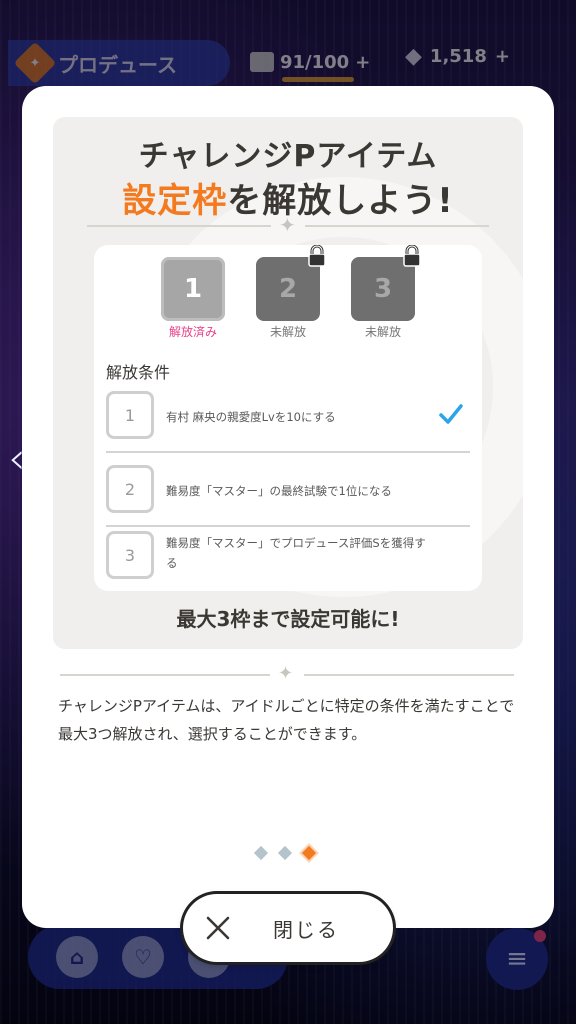 The height and width of the screenshot is (1024, 576). I want to click on headline-accent: 設定枠, so click(175, 201).